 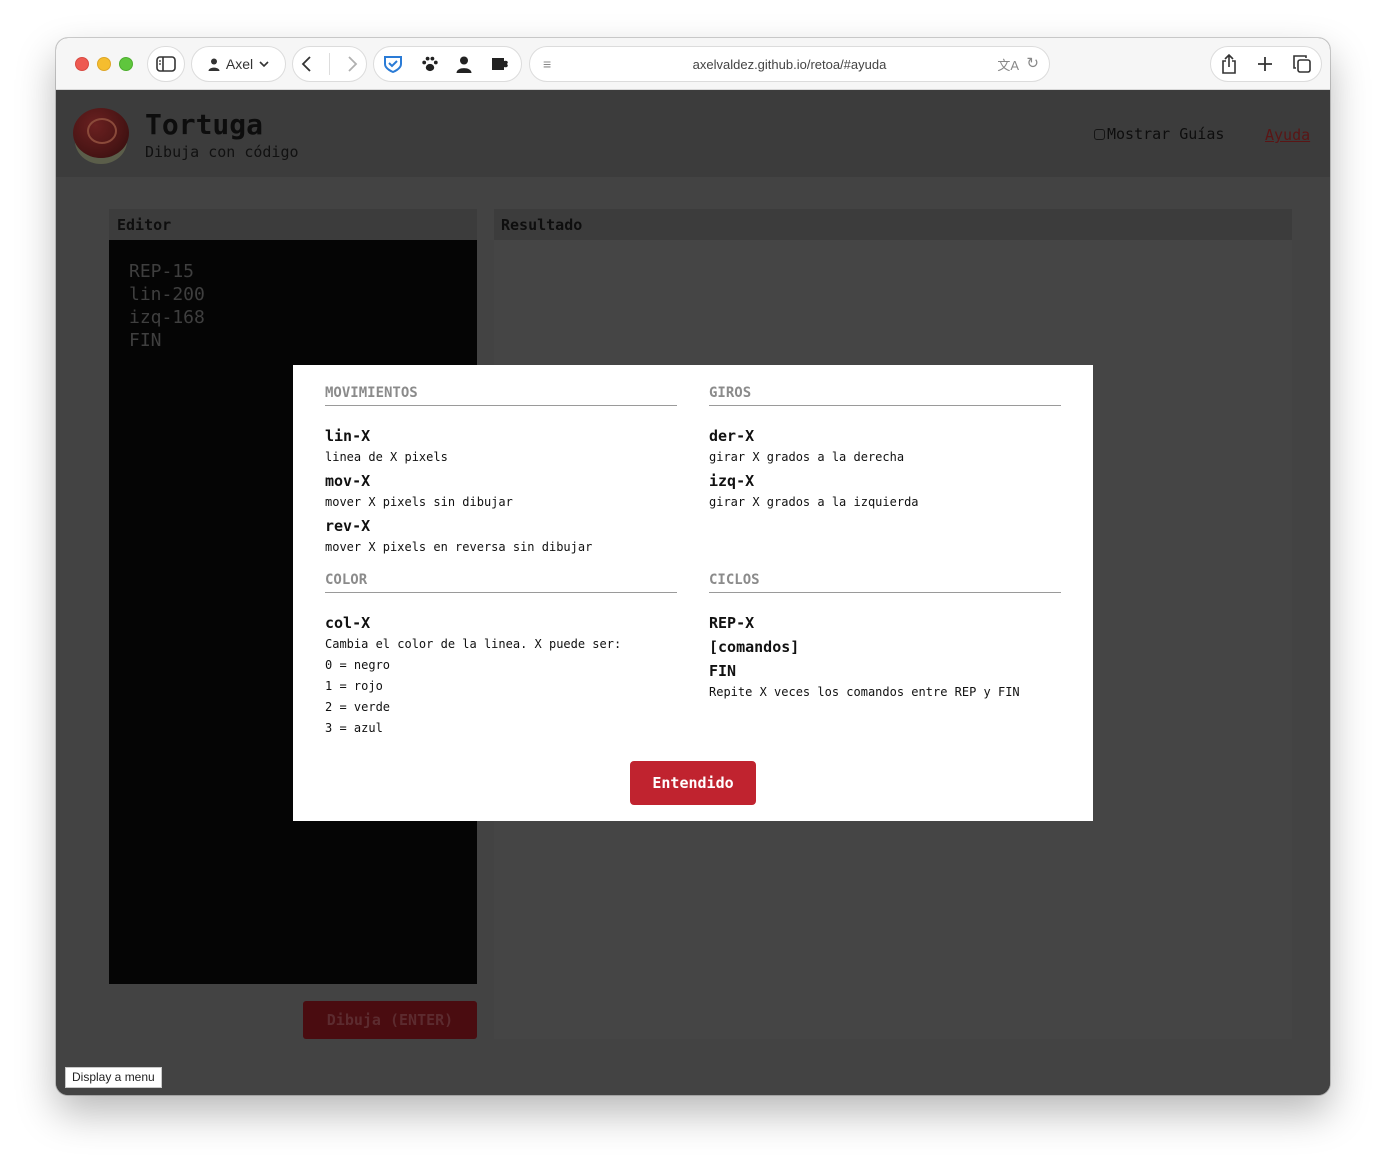 What do you see at coordinates (732, 436) in the screenshot?
I see `command-name: der-X` at bounding box center [732, 436].